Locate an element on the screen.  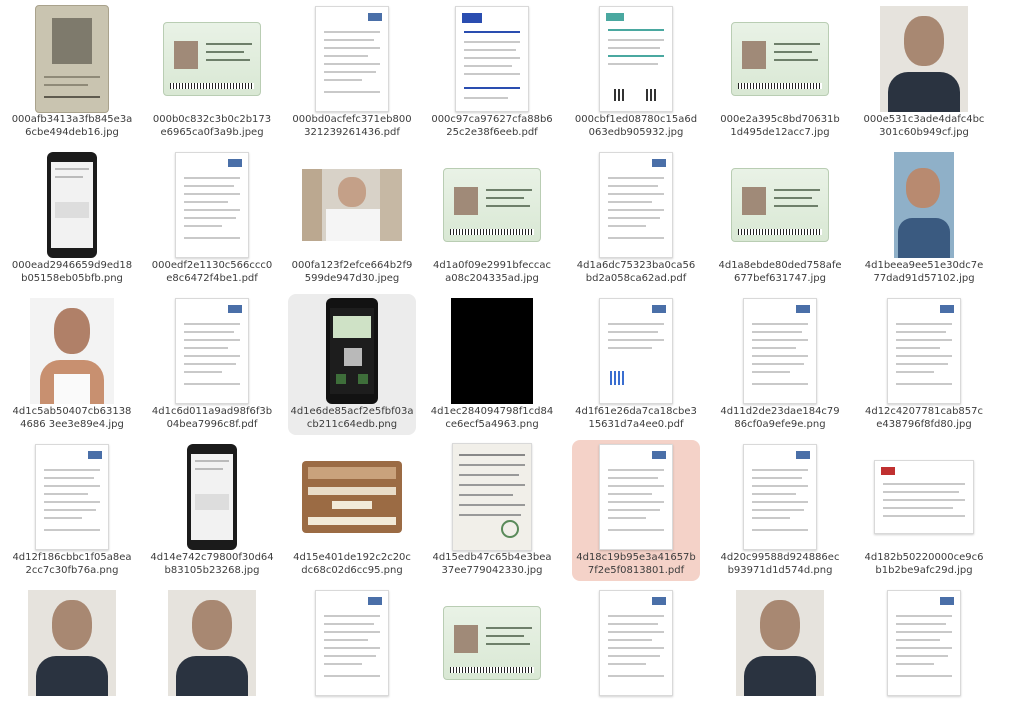
file-name-label: 4d1a8ebde80ded758afe677bef631747.jpg is located at coordinates (780, 272).